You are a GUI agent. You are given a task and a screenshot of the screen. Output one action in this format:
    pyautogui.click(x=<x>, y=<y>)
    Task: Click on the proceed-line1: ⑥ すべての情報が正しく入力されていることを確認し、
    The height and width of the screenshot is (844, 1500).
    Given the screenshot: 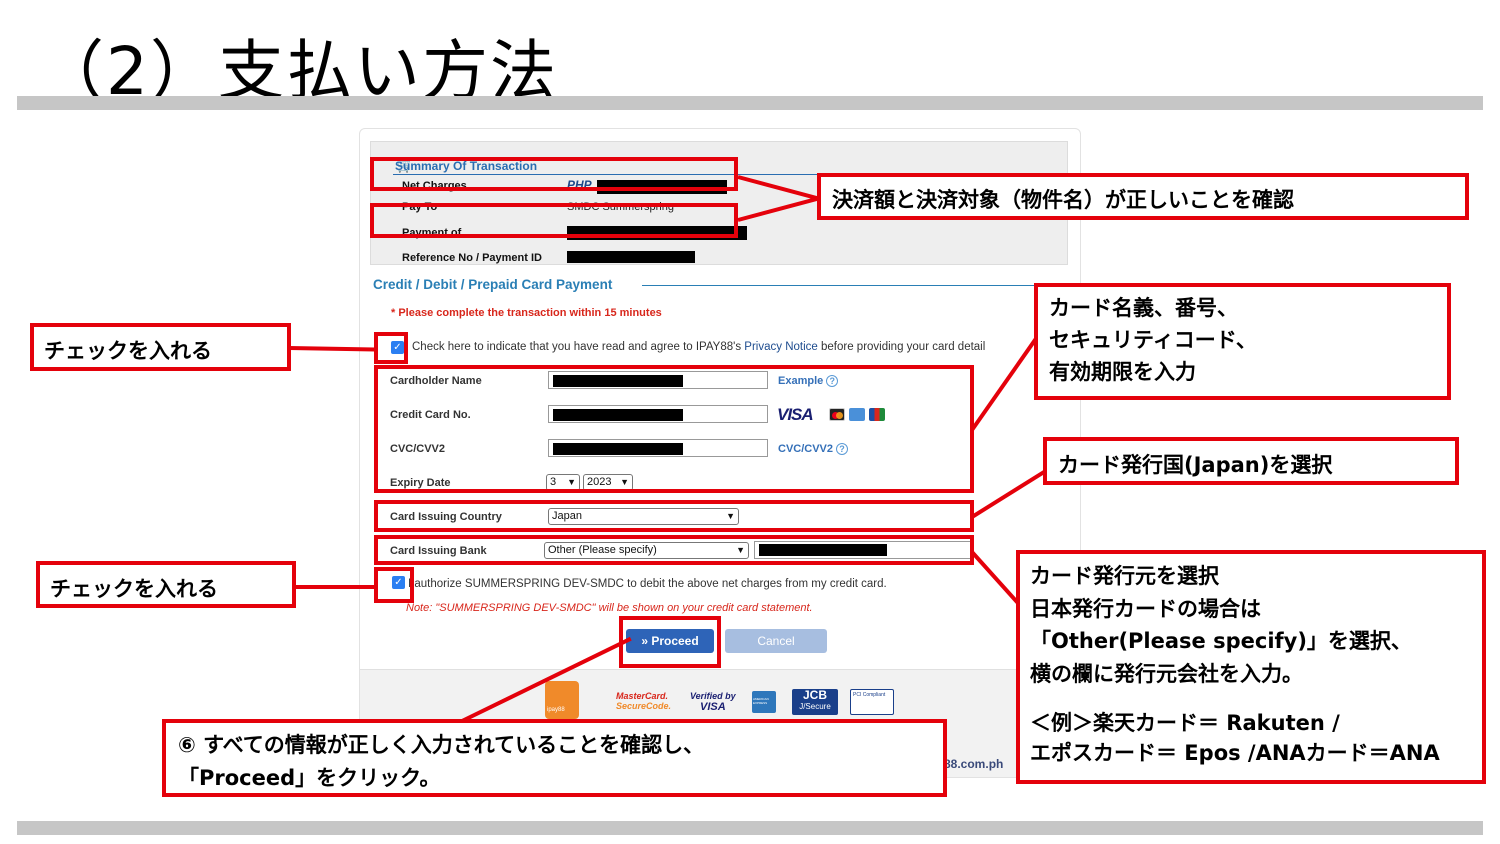 What is the action you would take?
    pyautogui.click(x=441, y=745)
    